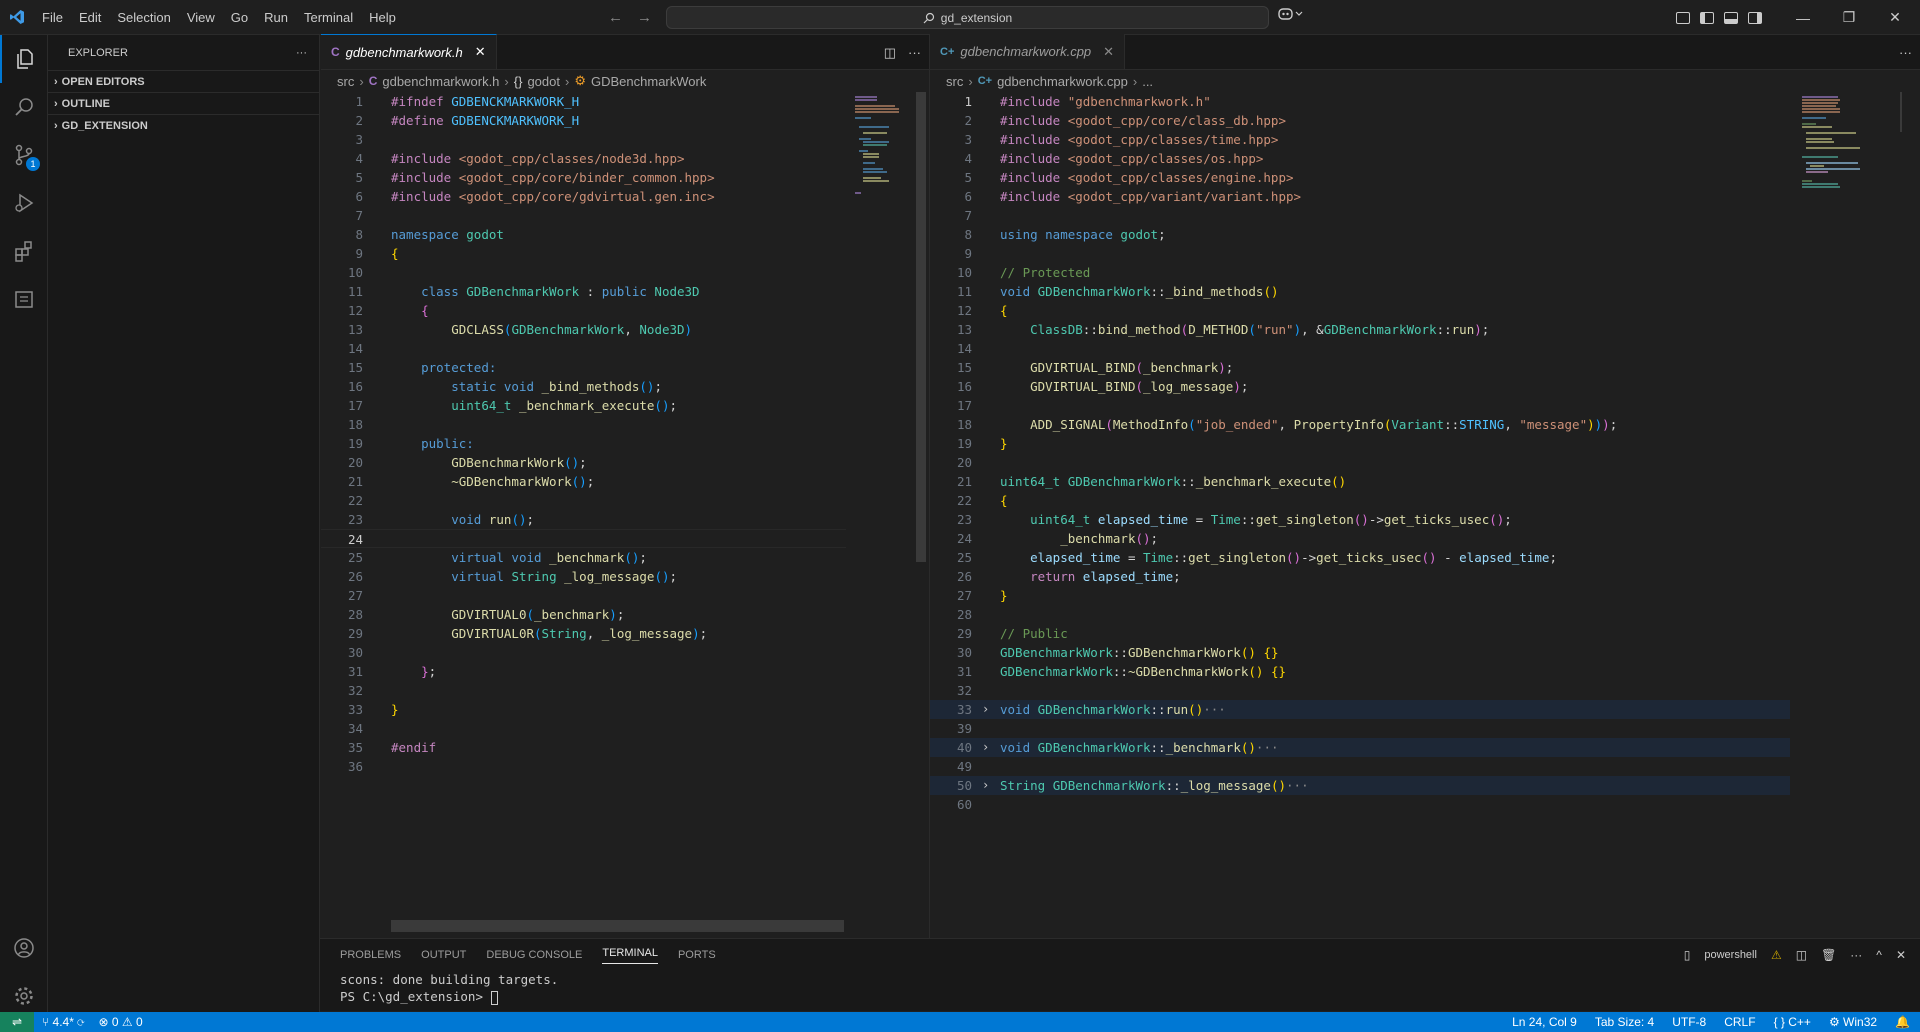 The image size is (1920, 1032). What do you see at coordinates (697, 955) in the screenshot?
I see `tab-ports: PORTS` at bounding box center [697, 955].